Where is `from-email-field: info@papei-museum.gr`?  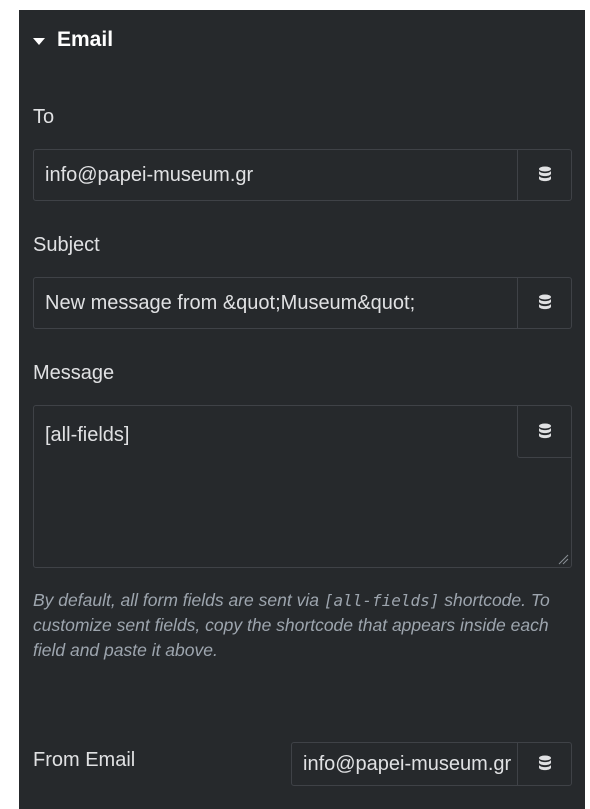
from-email-field: info@papei-museum.gr is located at coordinates (431, 764).